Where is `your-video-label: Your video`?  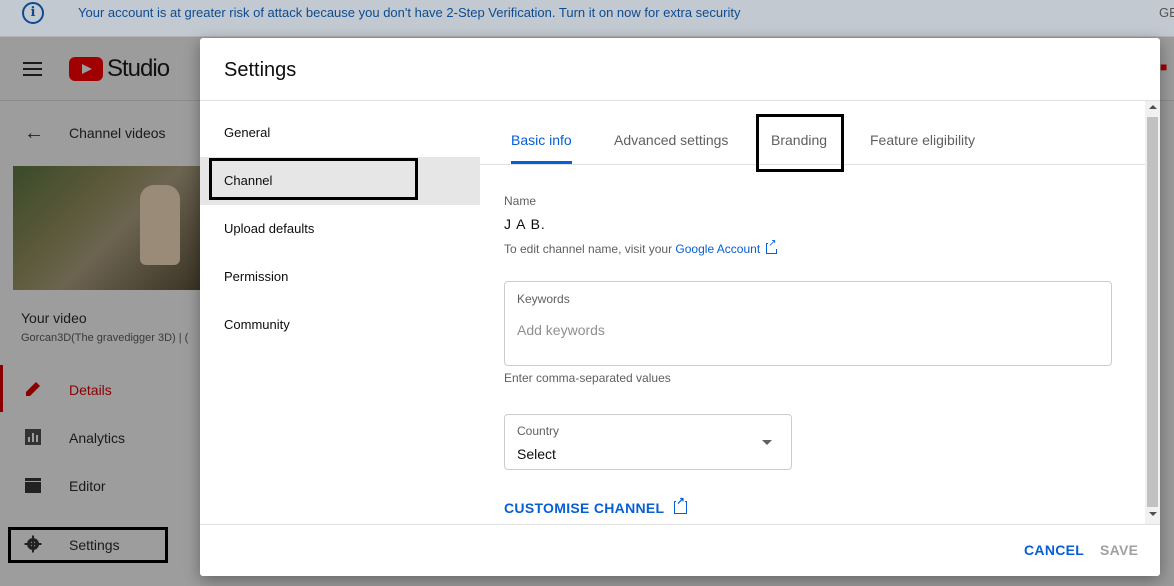 your-video-label: Your video is located at coordinates (54, 318).